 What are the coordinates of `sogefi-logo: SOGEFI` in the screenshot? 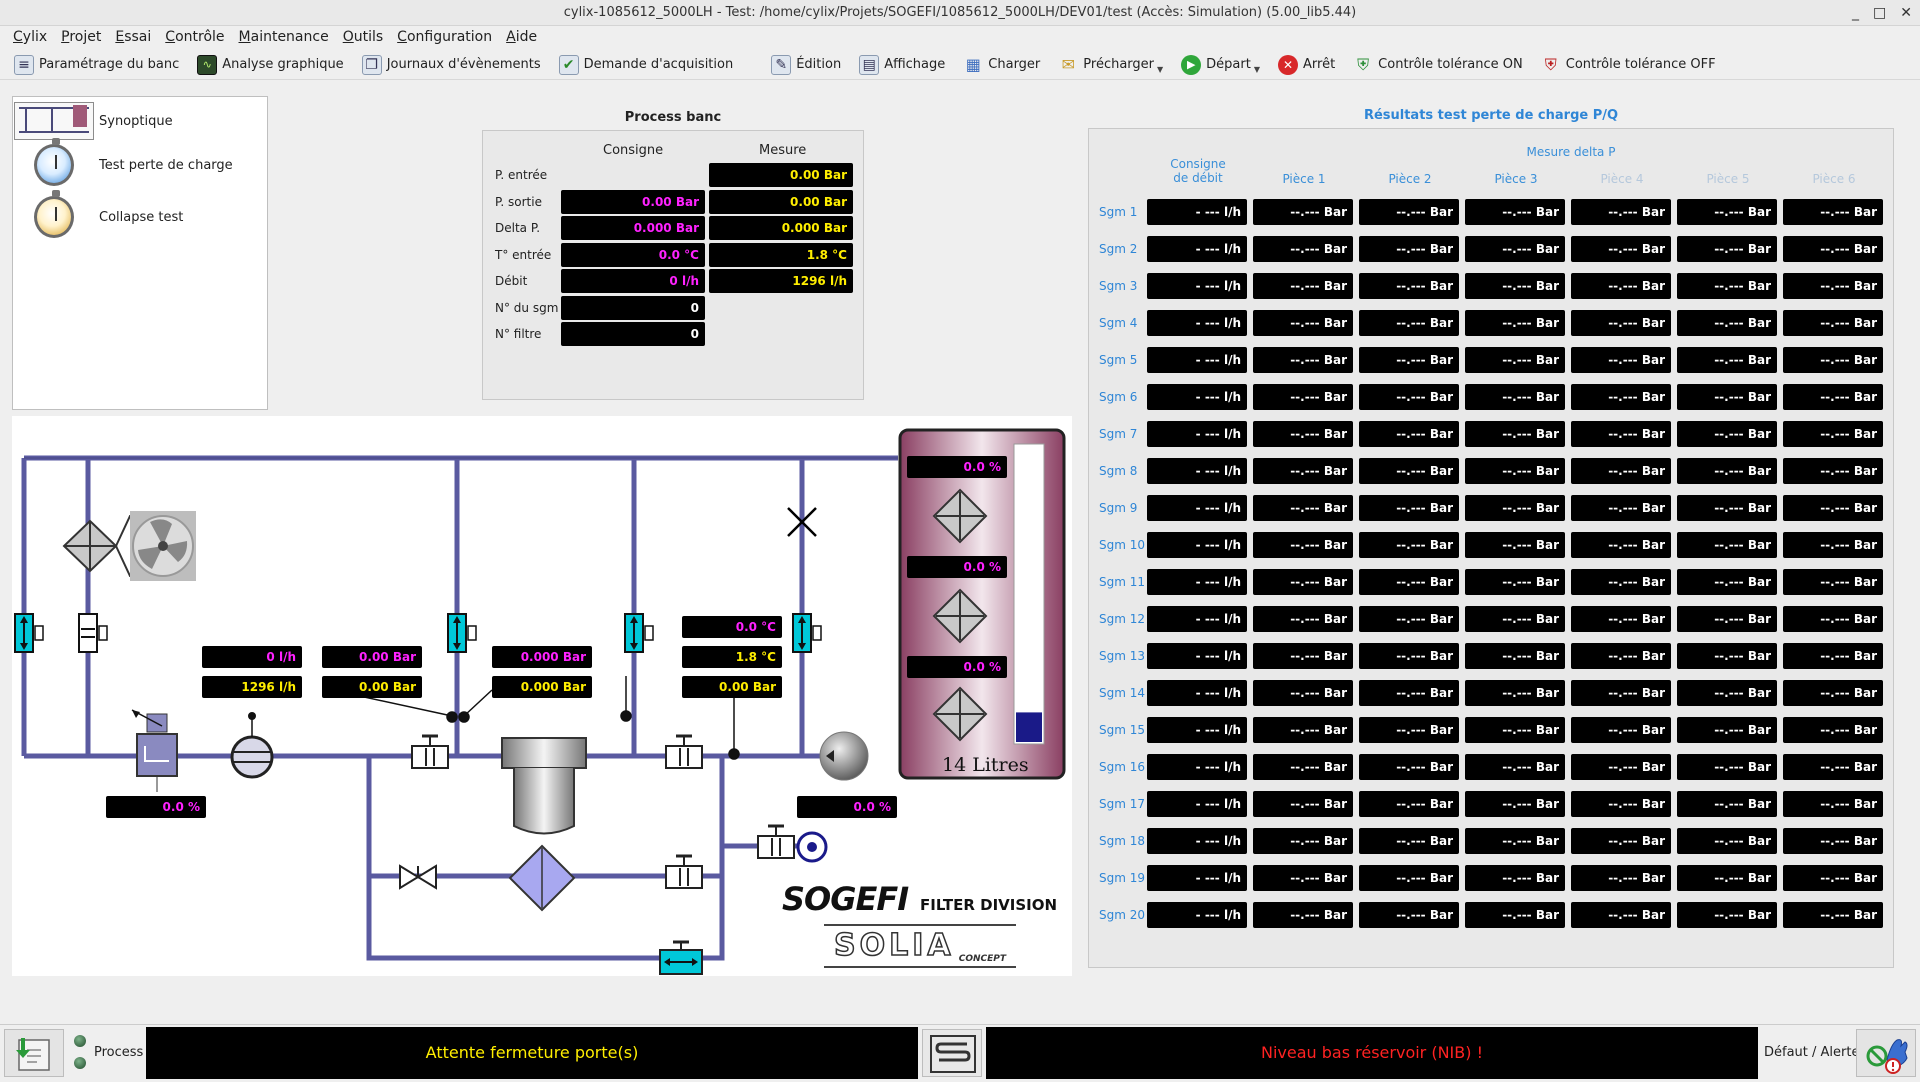 It's located at (845, 899).